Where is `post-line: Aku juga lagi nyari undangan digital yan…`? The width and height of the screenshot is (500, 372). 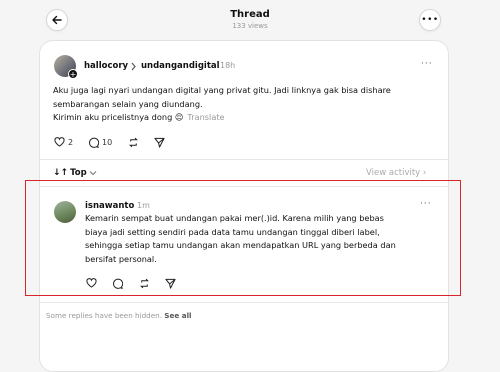 post-line: Aku juga lagi nyari undangan digital yan… is located at coordinates (222, 90).